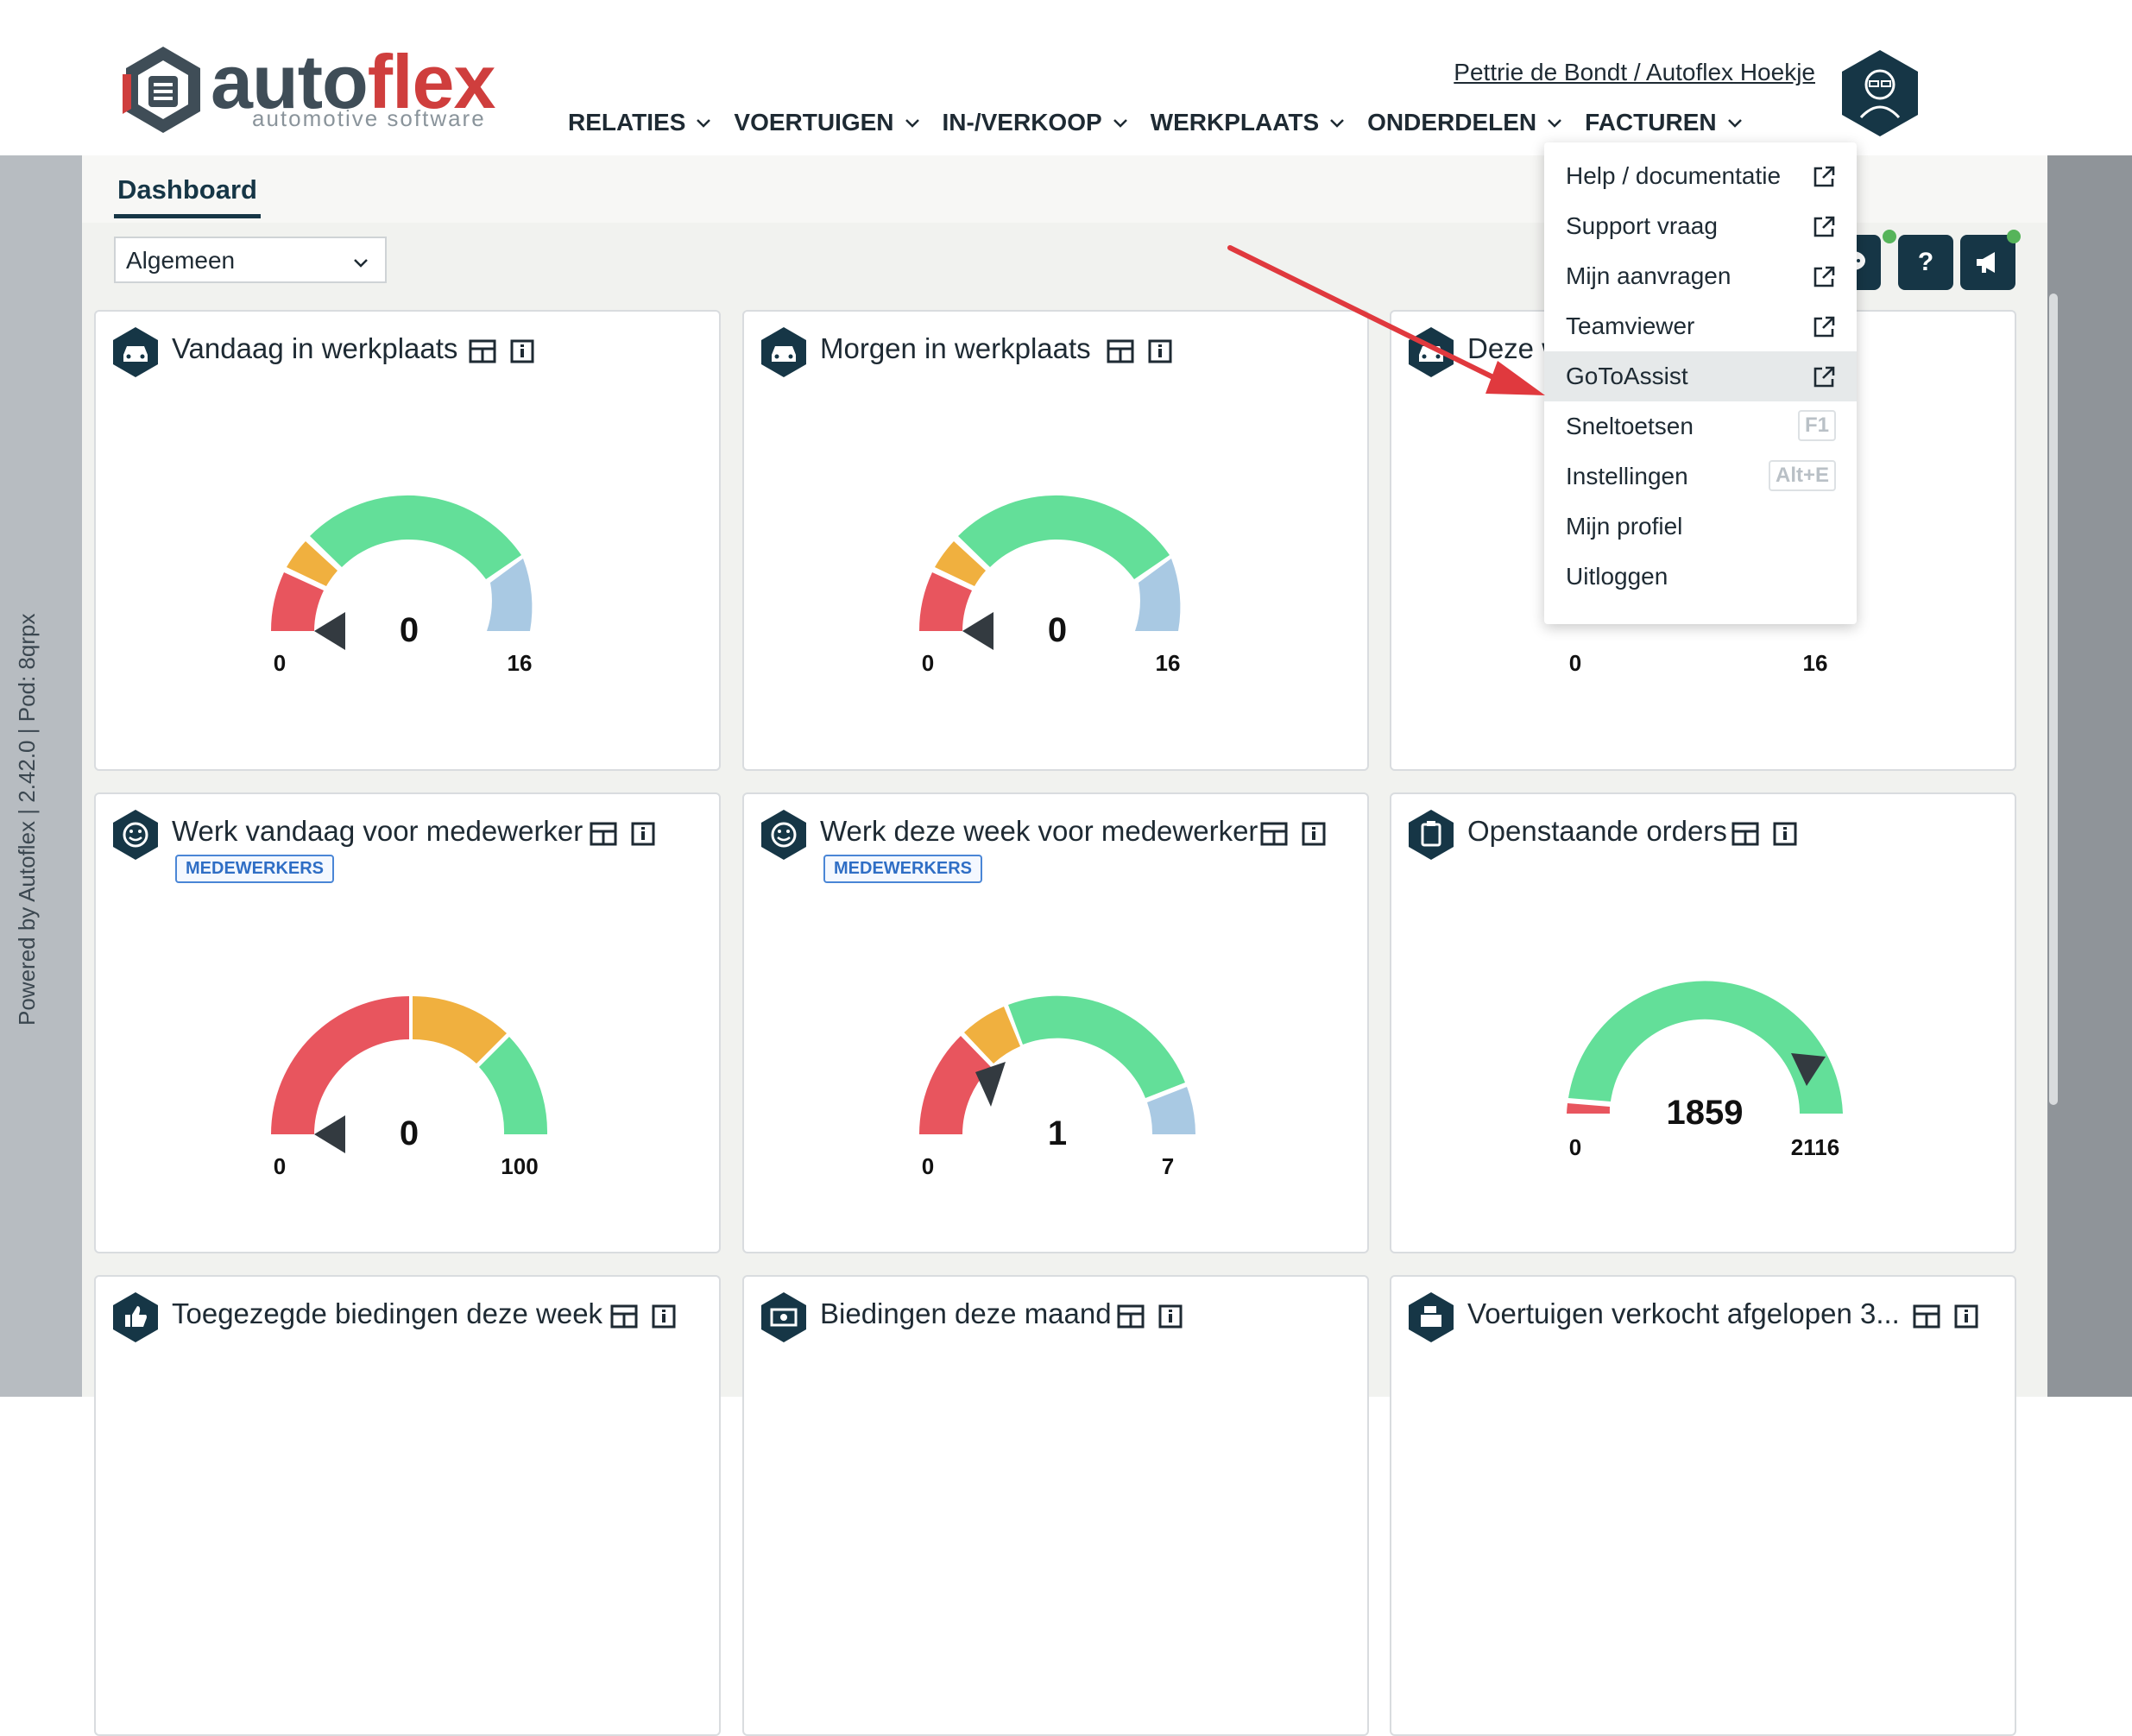 Image resolution: width=2132 pixels, height=1736 pixels. I want to click on left-sidebar, so click(41, 776).